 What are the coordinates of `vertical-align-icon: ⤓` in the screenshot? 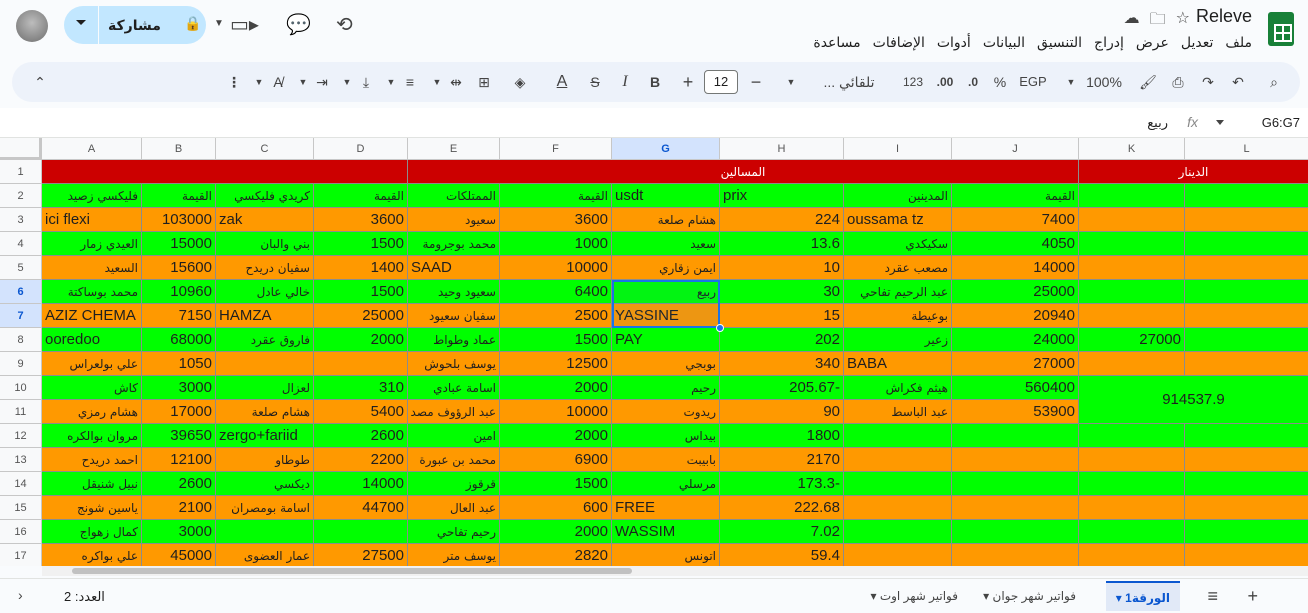 It's located at (366, 82).